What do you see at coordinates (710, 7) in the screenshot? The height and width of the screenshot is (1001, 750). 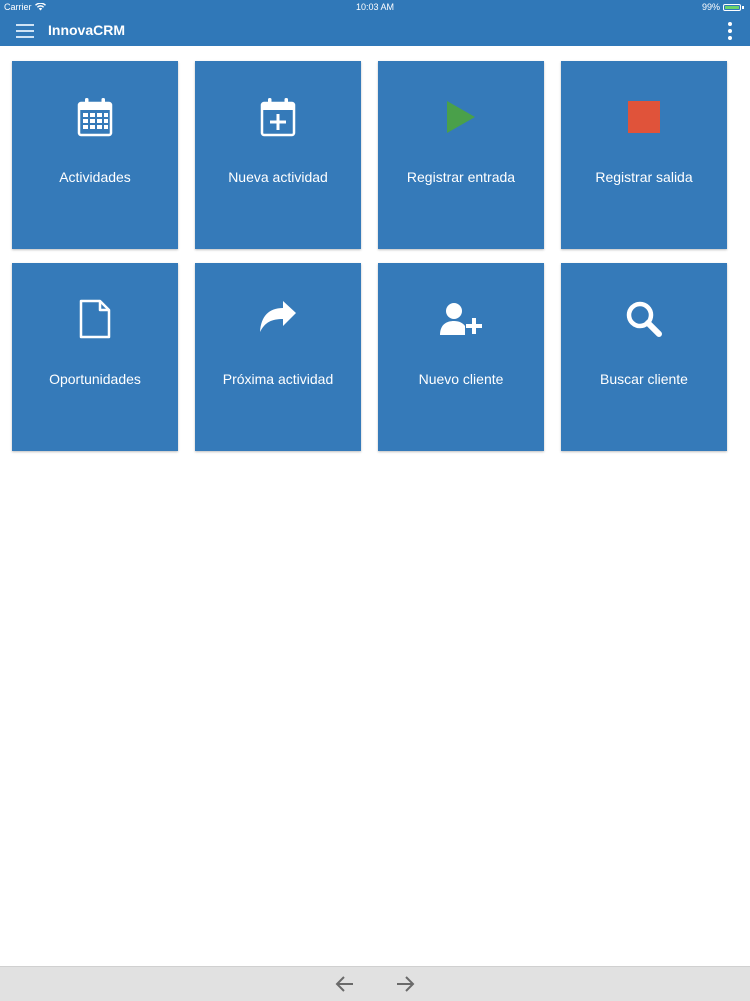 I see `battery-percent: 99%` at bounding box center [710, 7].